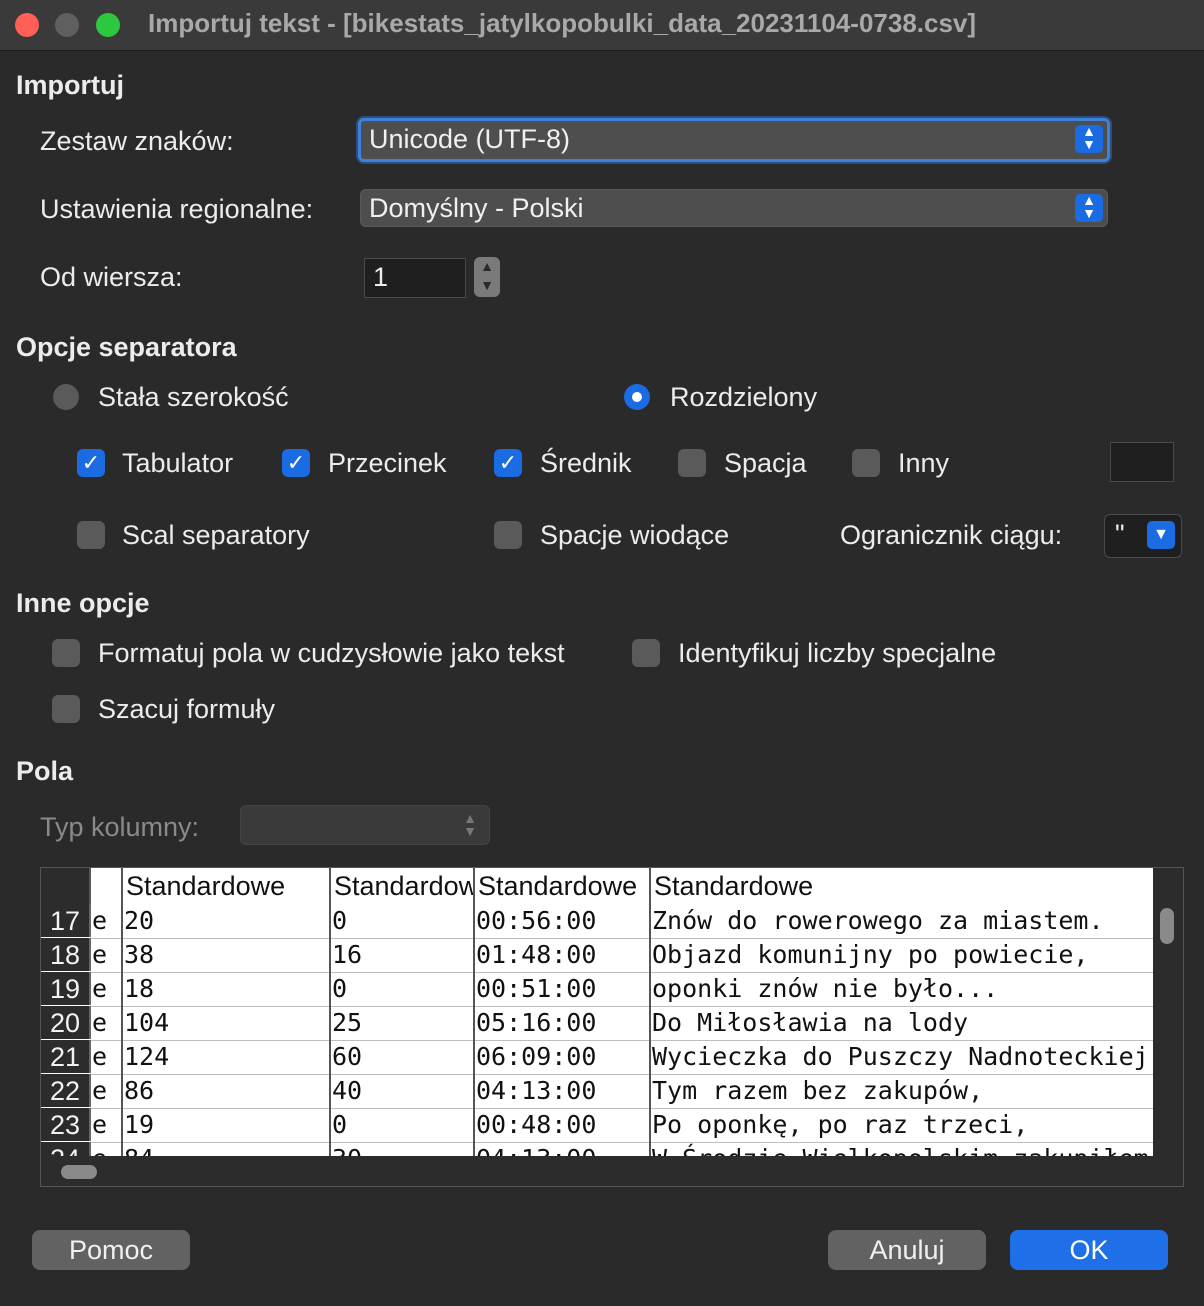 This screenshot has width=1204, height=1306. What do you see at coordinates (734, 140) in the screenshot?
I see `charset-select: Unicode (UTF-8) ▲ ▼` at bounding box center [734, 140].